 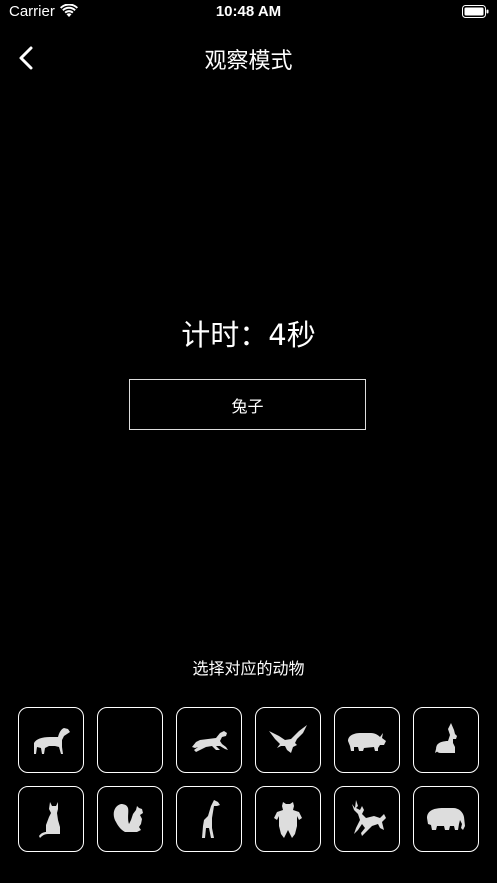 I want to click on elephant-icon, so click(x=446, y=819).